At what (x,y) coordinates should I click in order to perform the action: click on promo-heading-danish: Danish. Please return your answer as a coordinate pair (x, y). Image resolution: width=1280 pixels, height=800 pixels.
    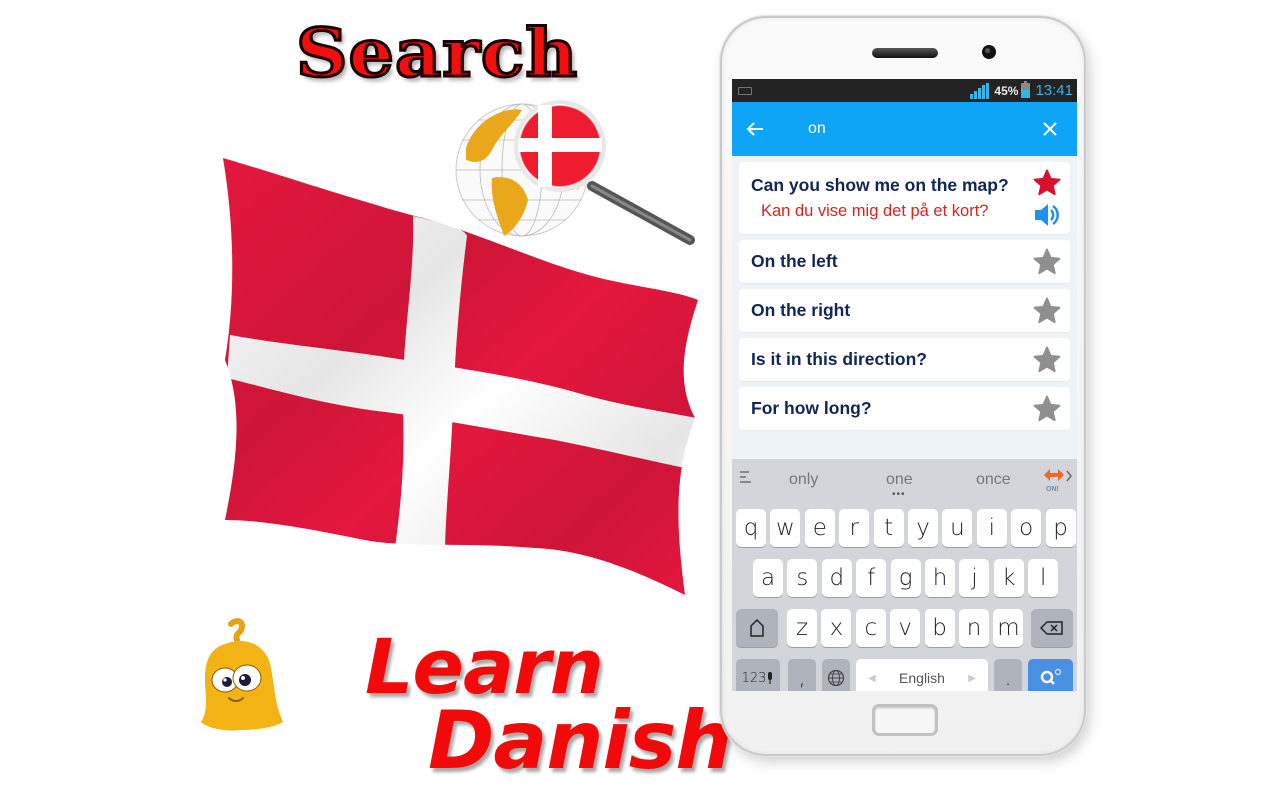
    Looking at the image, I should click on (580, 740).